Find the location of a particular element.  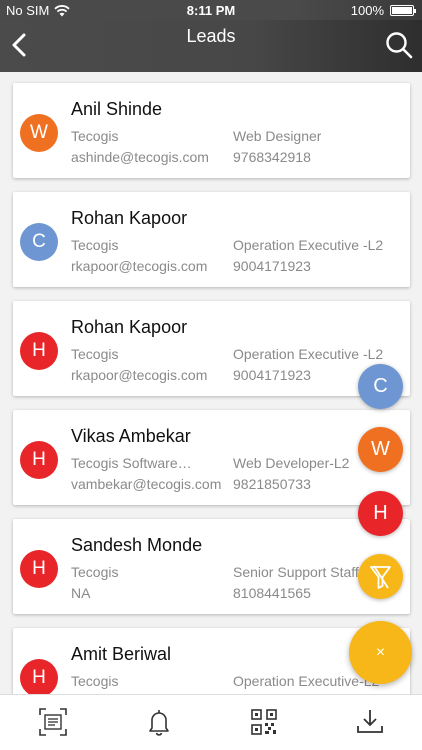

filter-hot-button: H is located at coordinates (380, 513).